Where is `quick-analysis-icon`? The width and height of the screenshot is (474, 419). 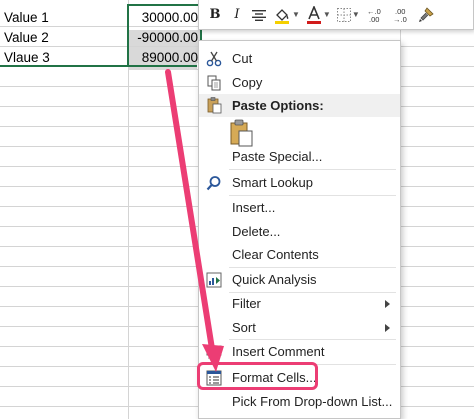 quick-analysis-icon is located at coordinates (214, 280).